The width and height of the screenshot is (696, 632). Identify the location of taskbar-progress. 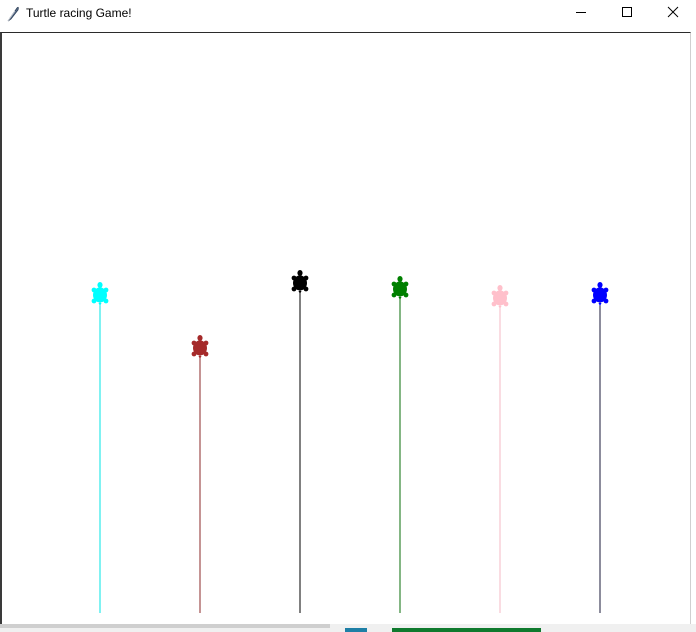
(466, 630).